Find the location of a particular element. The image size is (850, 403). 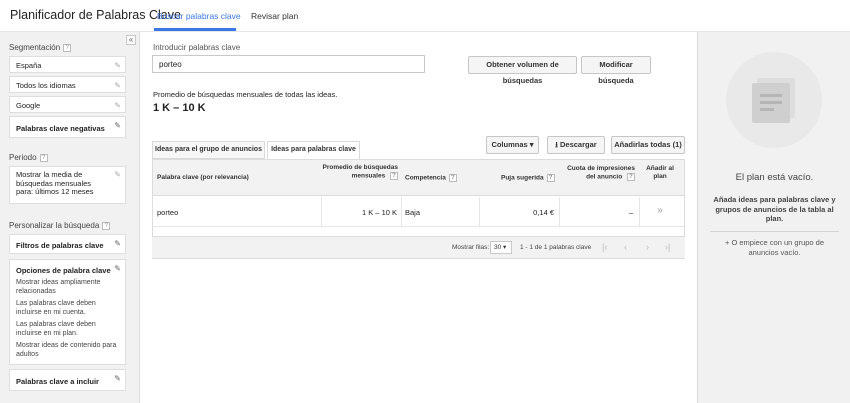

next-page-icon: › is located at coordinates (647, 247).